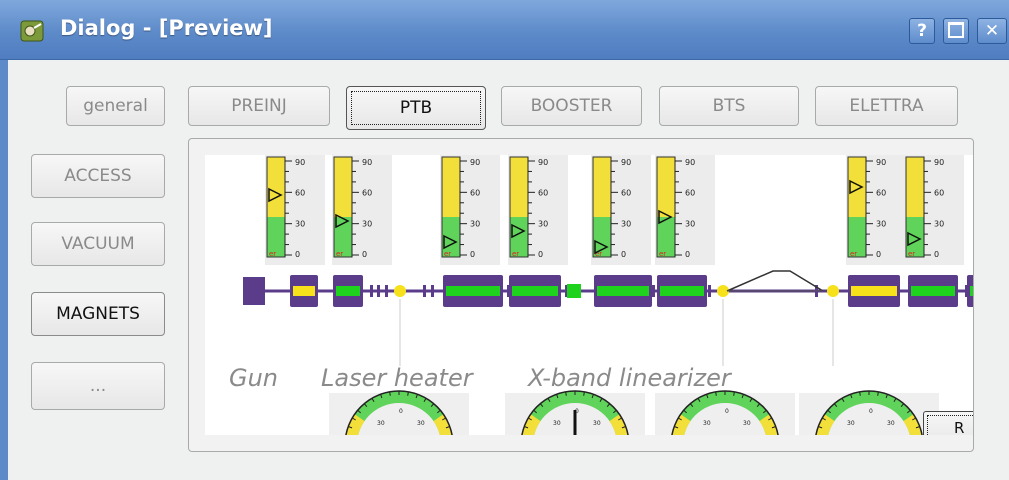  I want to click on bunch-compressor-chicane, so click(775, 281).